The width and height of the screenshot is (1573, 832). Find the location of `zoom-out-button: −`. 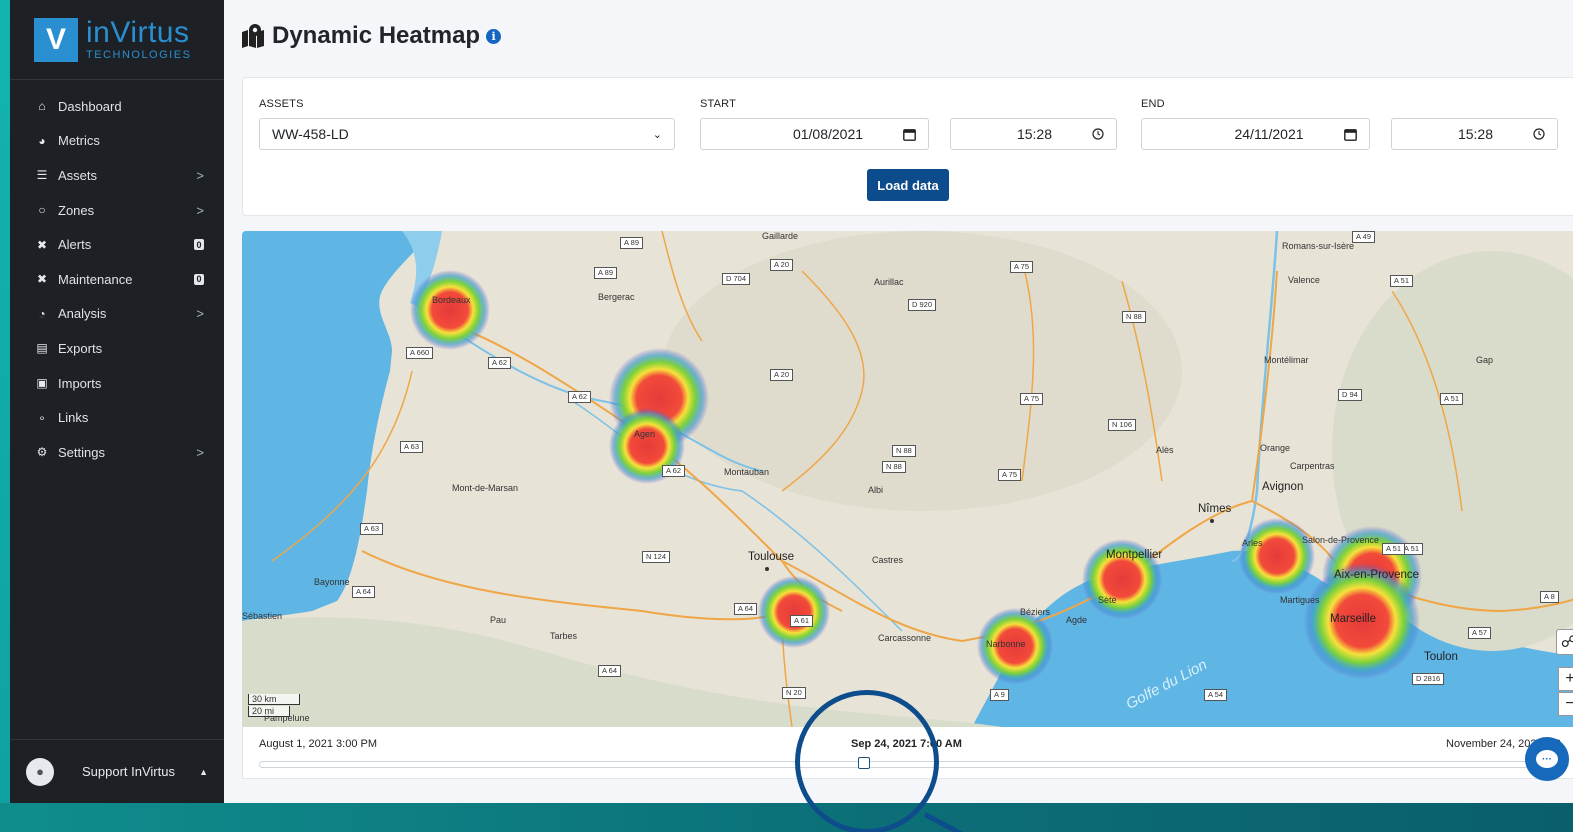

zoom-out-button: − is located at coordinates (1565, 704).